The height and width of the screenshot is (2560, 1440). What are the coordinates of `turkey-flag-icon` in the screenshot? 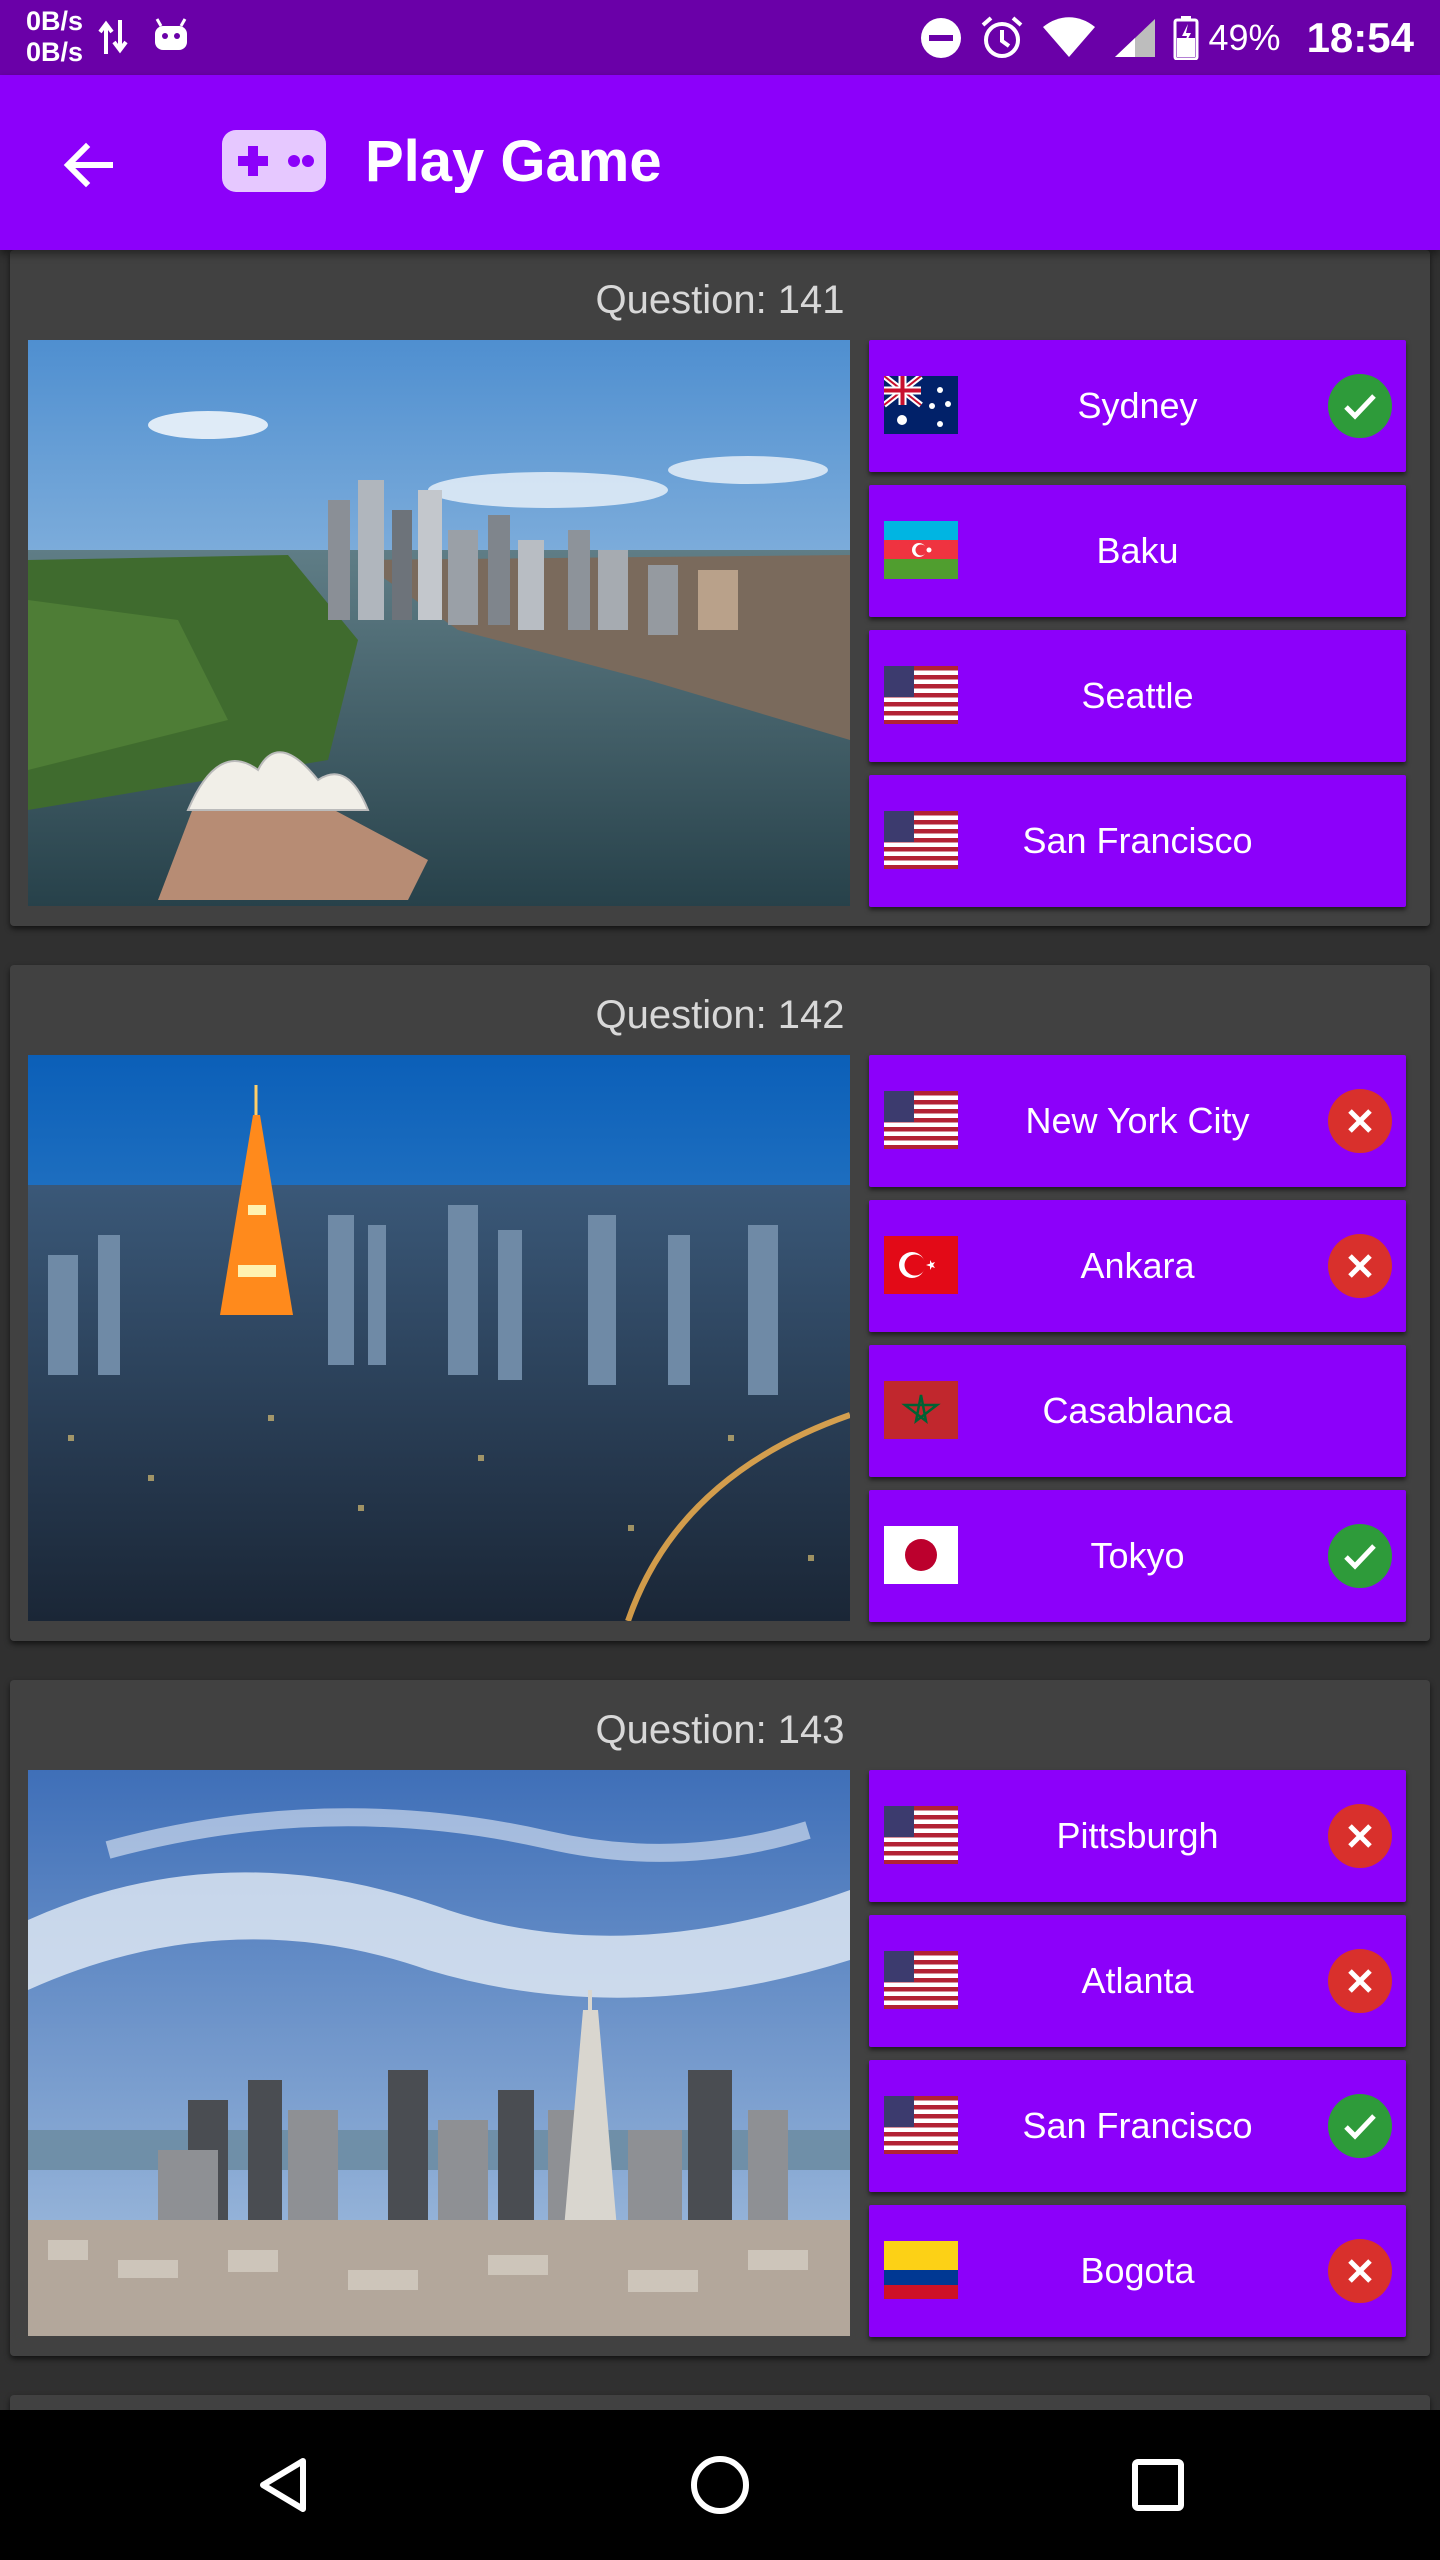 It's located at (921, 1265).